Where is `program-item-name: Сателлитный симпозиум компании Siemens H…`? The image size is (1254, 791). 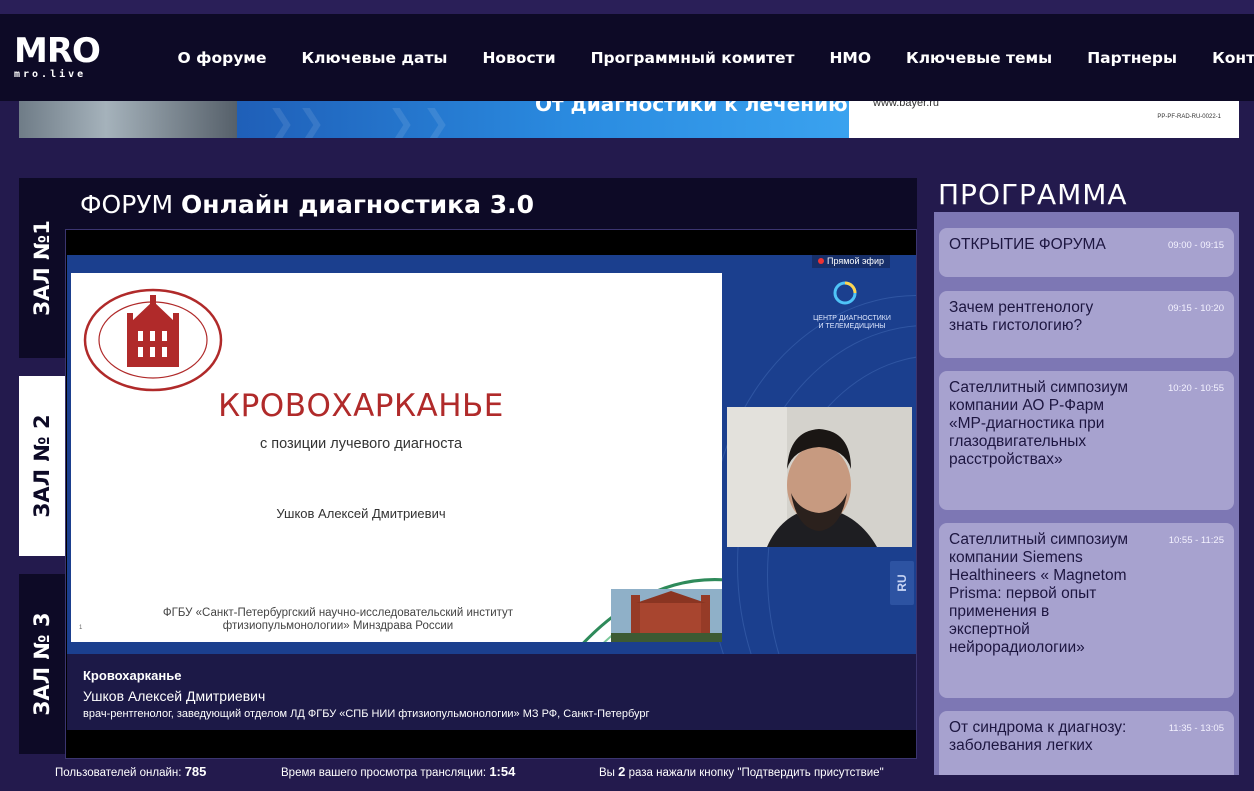
program-item-name: Сателлитный симпозиум компании Siemens H… is located at coordinates (1039, 593).